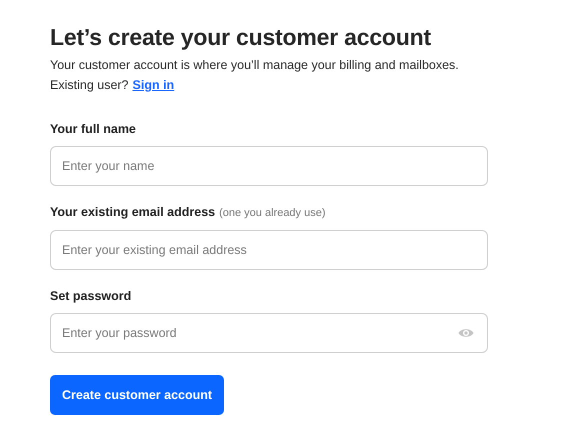 Image resolution: width=584 pixels, height=431 pixels. Describe the element at coordinates (272, 213) in the screenshot. I see `field-hint: (one you already use)` at that location.